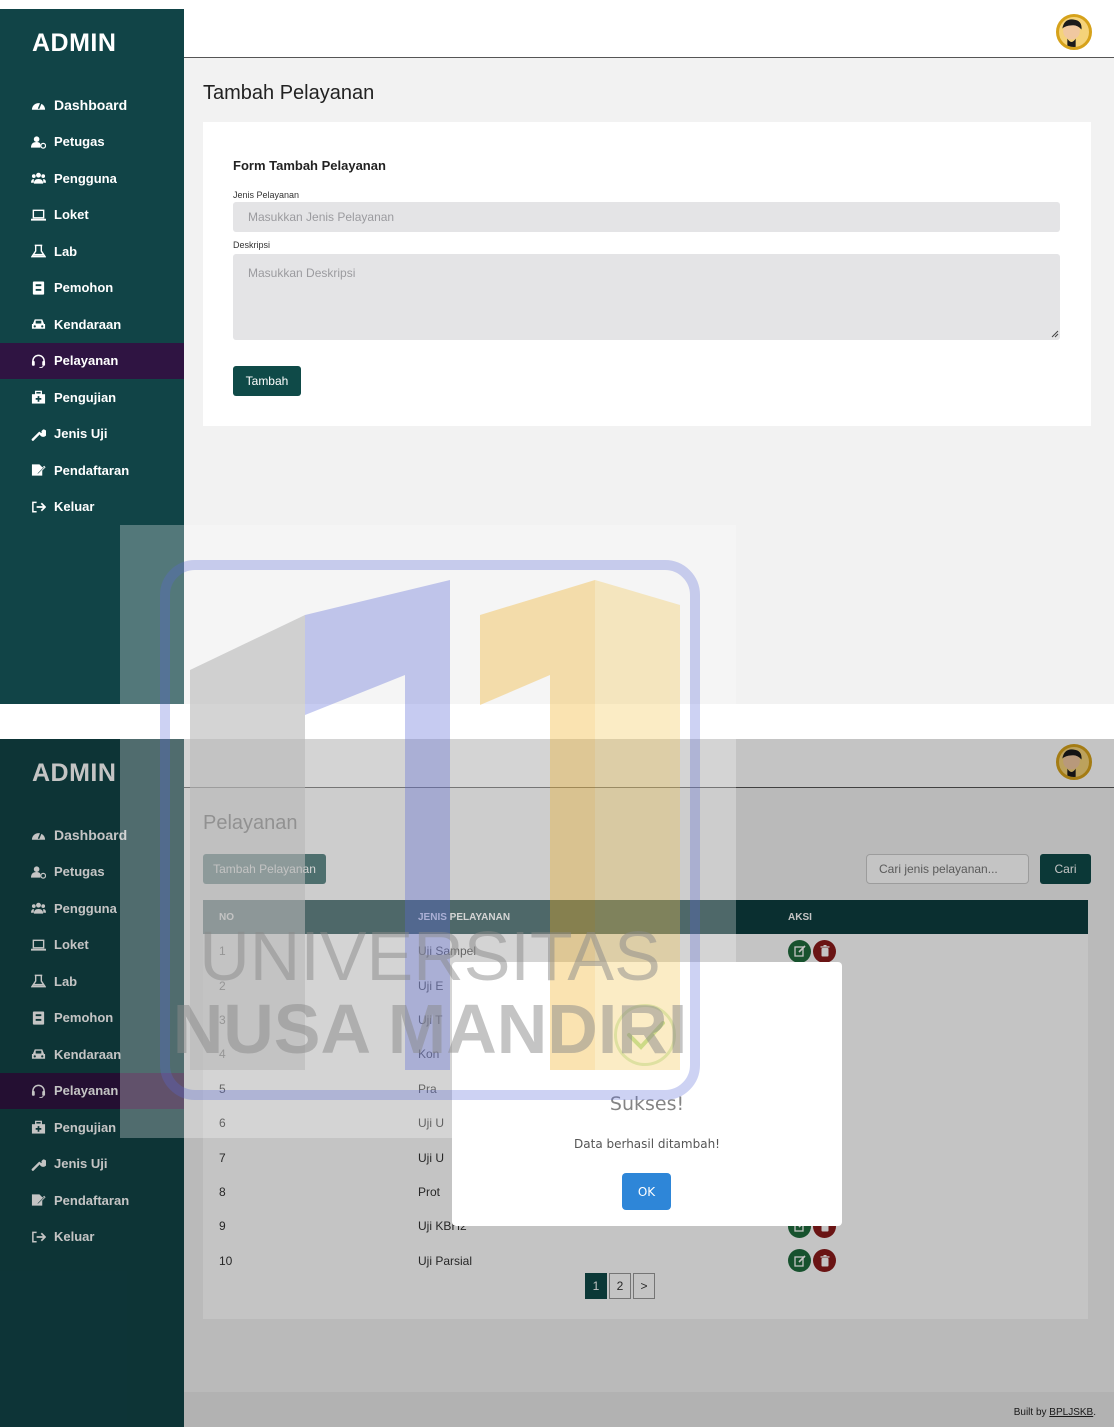  I want to click on signature-icon, so click(38, 470).